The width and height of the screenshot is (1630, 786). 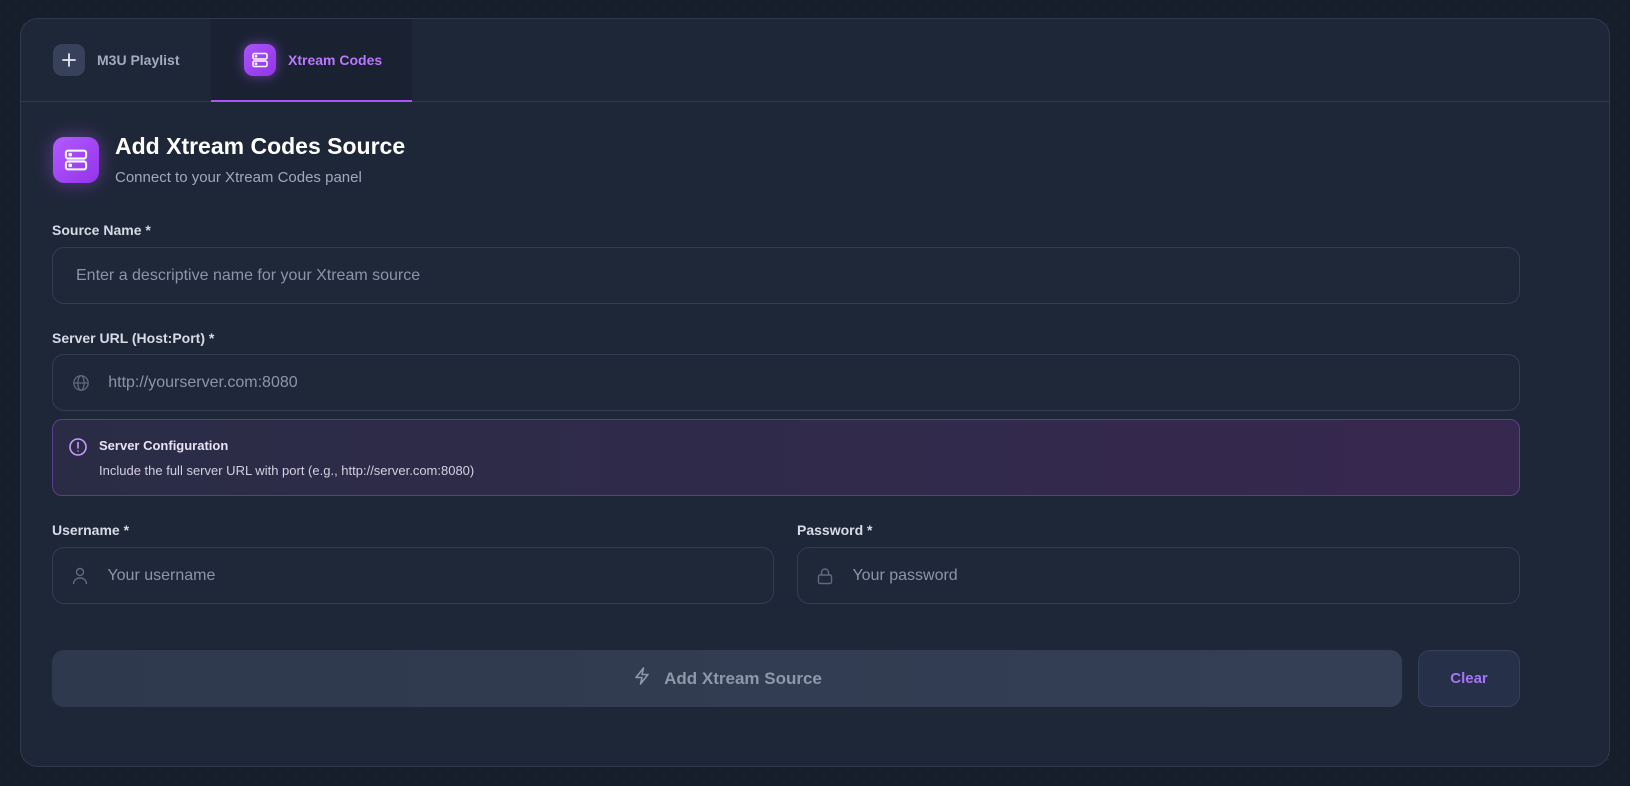 What do you see at coordinates (238, 177) in the screenshot?
I see `page-subtitle: Connect to your Xtream Codes panel` at bounding box center [238, 177].